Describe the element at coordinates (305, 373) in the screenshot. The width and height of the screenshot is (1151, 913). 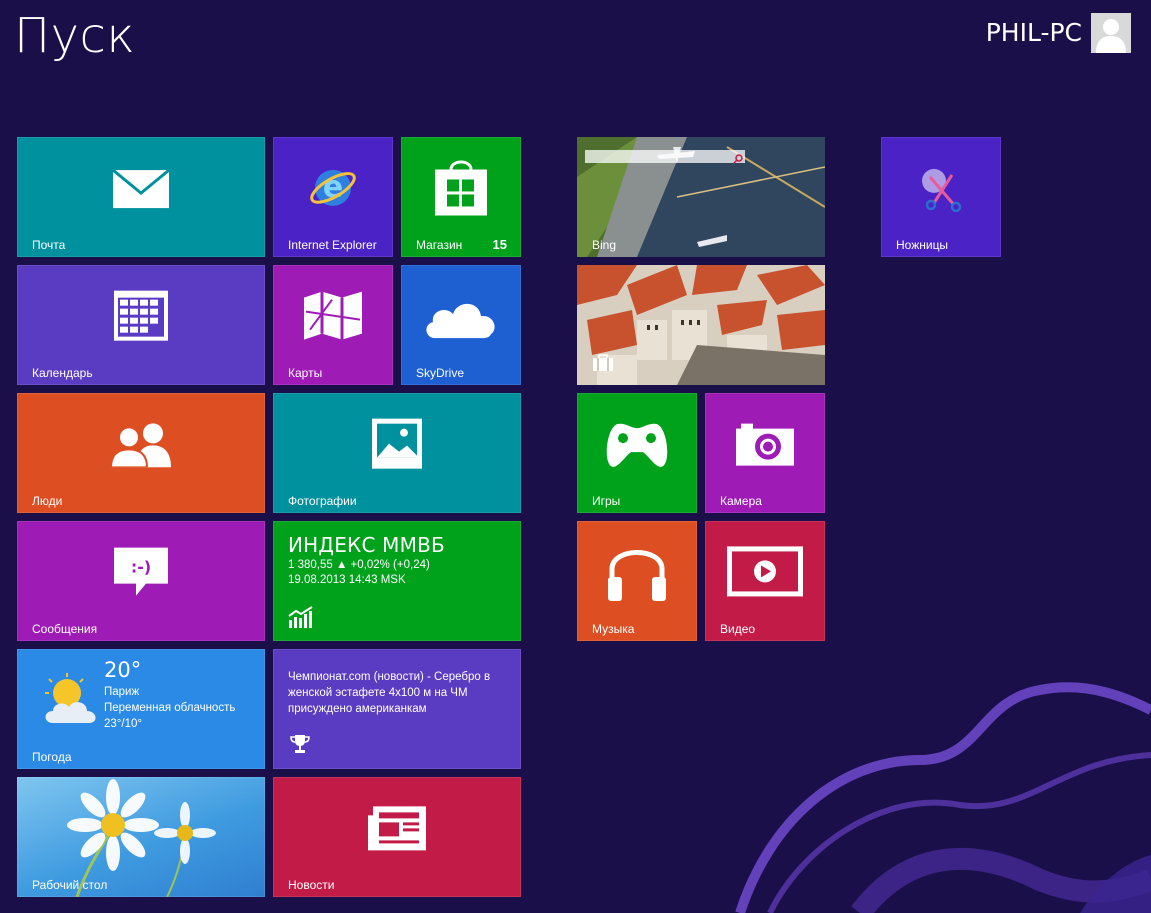
I see `tile-maps-label: Карты` at that location.